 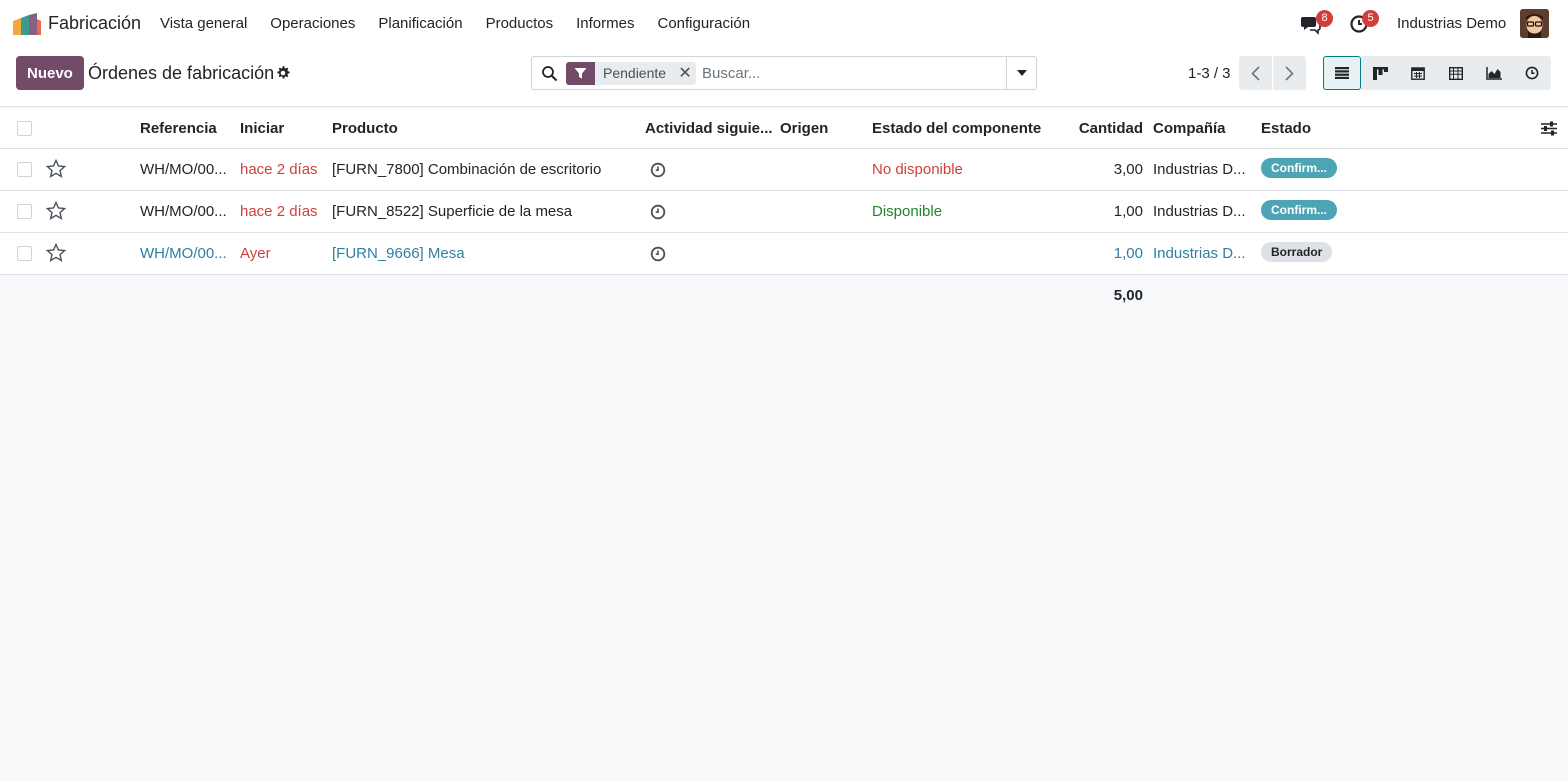 I want to click on column-reference: Referencia, so click(x=178, y=128).